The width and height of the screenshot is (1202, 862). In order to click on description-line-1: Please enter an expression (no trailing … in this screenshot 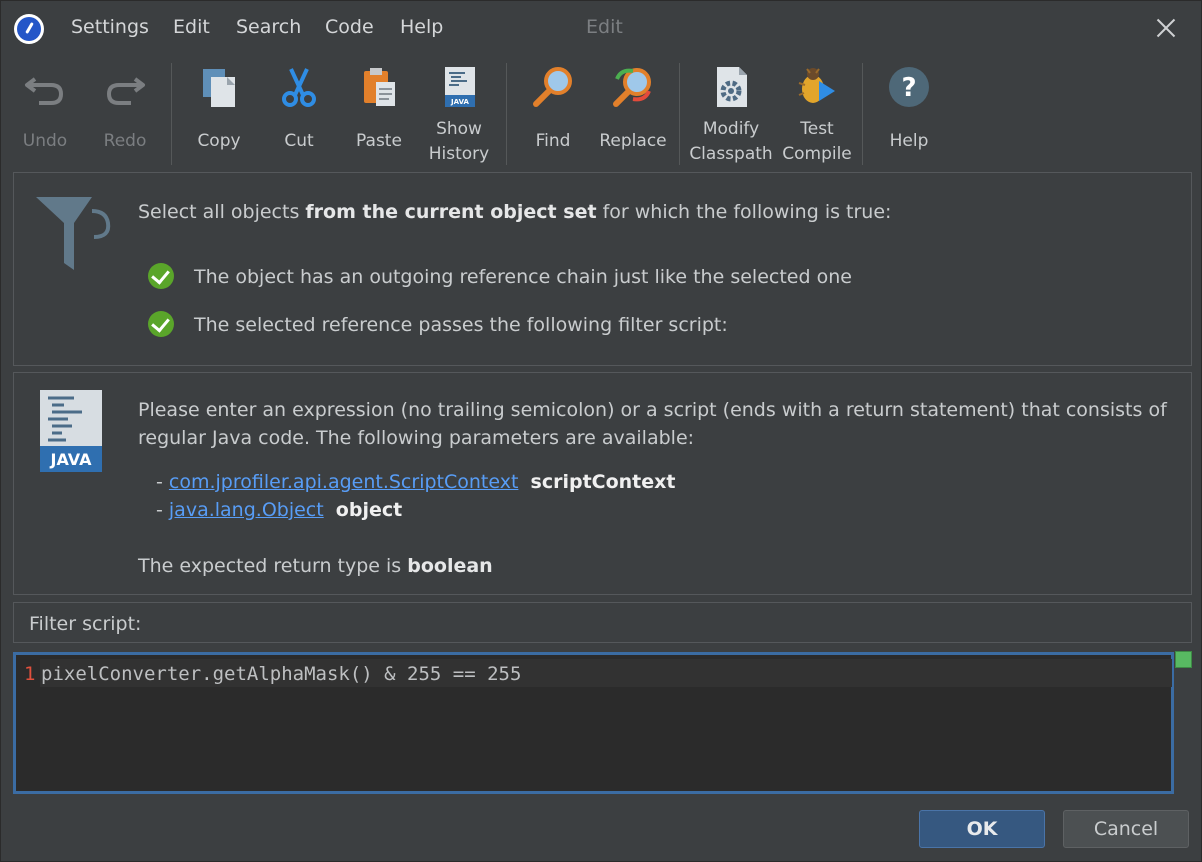, I will do `click(652, 410)`.